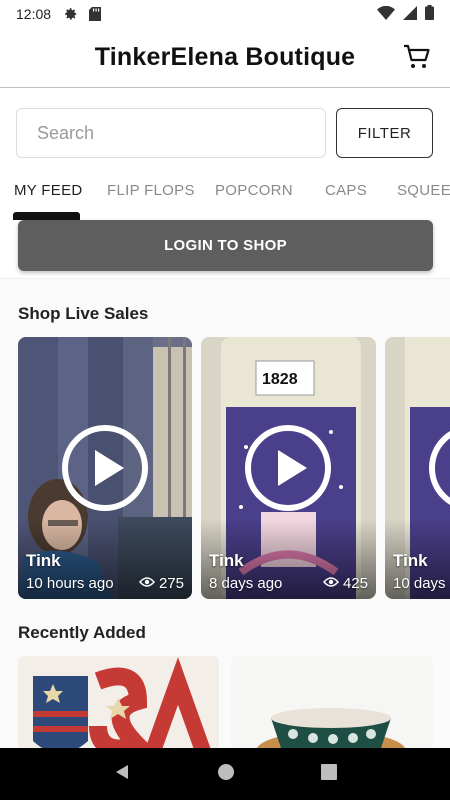 This screenshot has width=450, height=800. What do you see at coordinates (122, 774) in the screenshot?
I see `back-icon` at bounding box center [122, 774].